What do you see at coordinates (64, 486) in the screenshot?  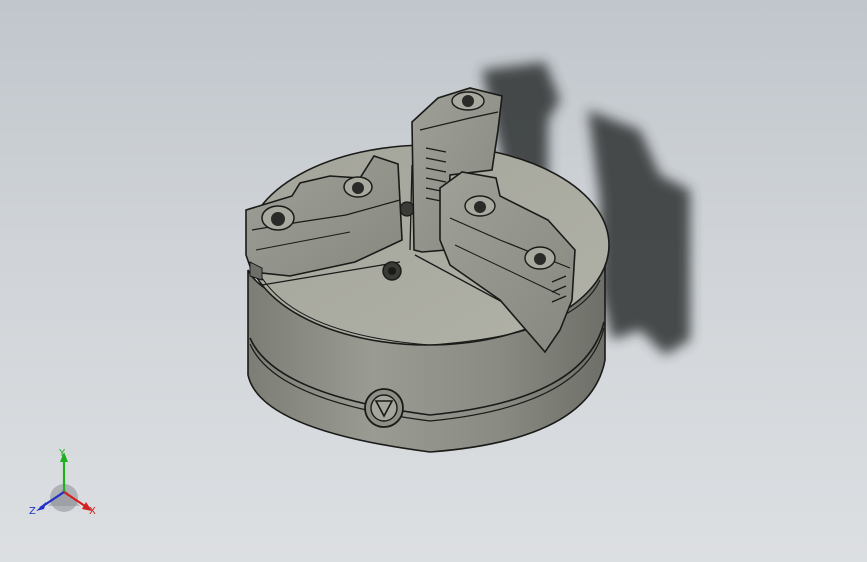 I see `view-orientation-triad: Y X Z` at bounding box center [64, 486].